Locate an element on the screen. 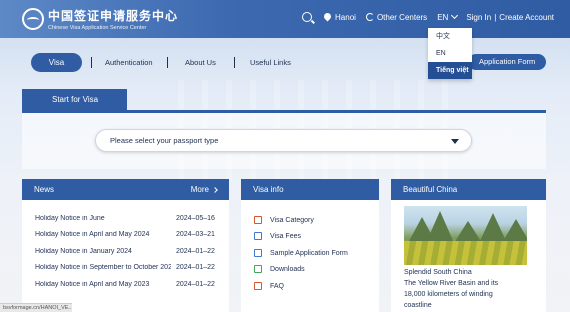 The height and width of the screenshot is (312, 570). logo-english-name: Chinese Visa Application Service Center is located at coordinates (97, 28).